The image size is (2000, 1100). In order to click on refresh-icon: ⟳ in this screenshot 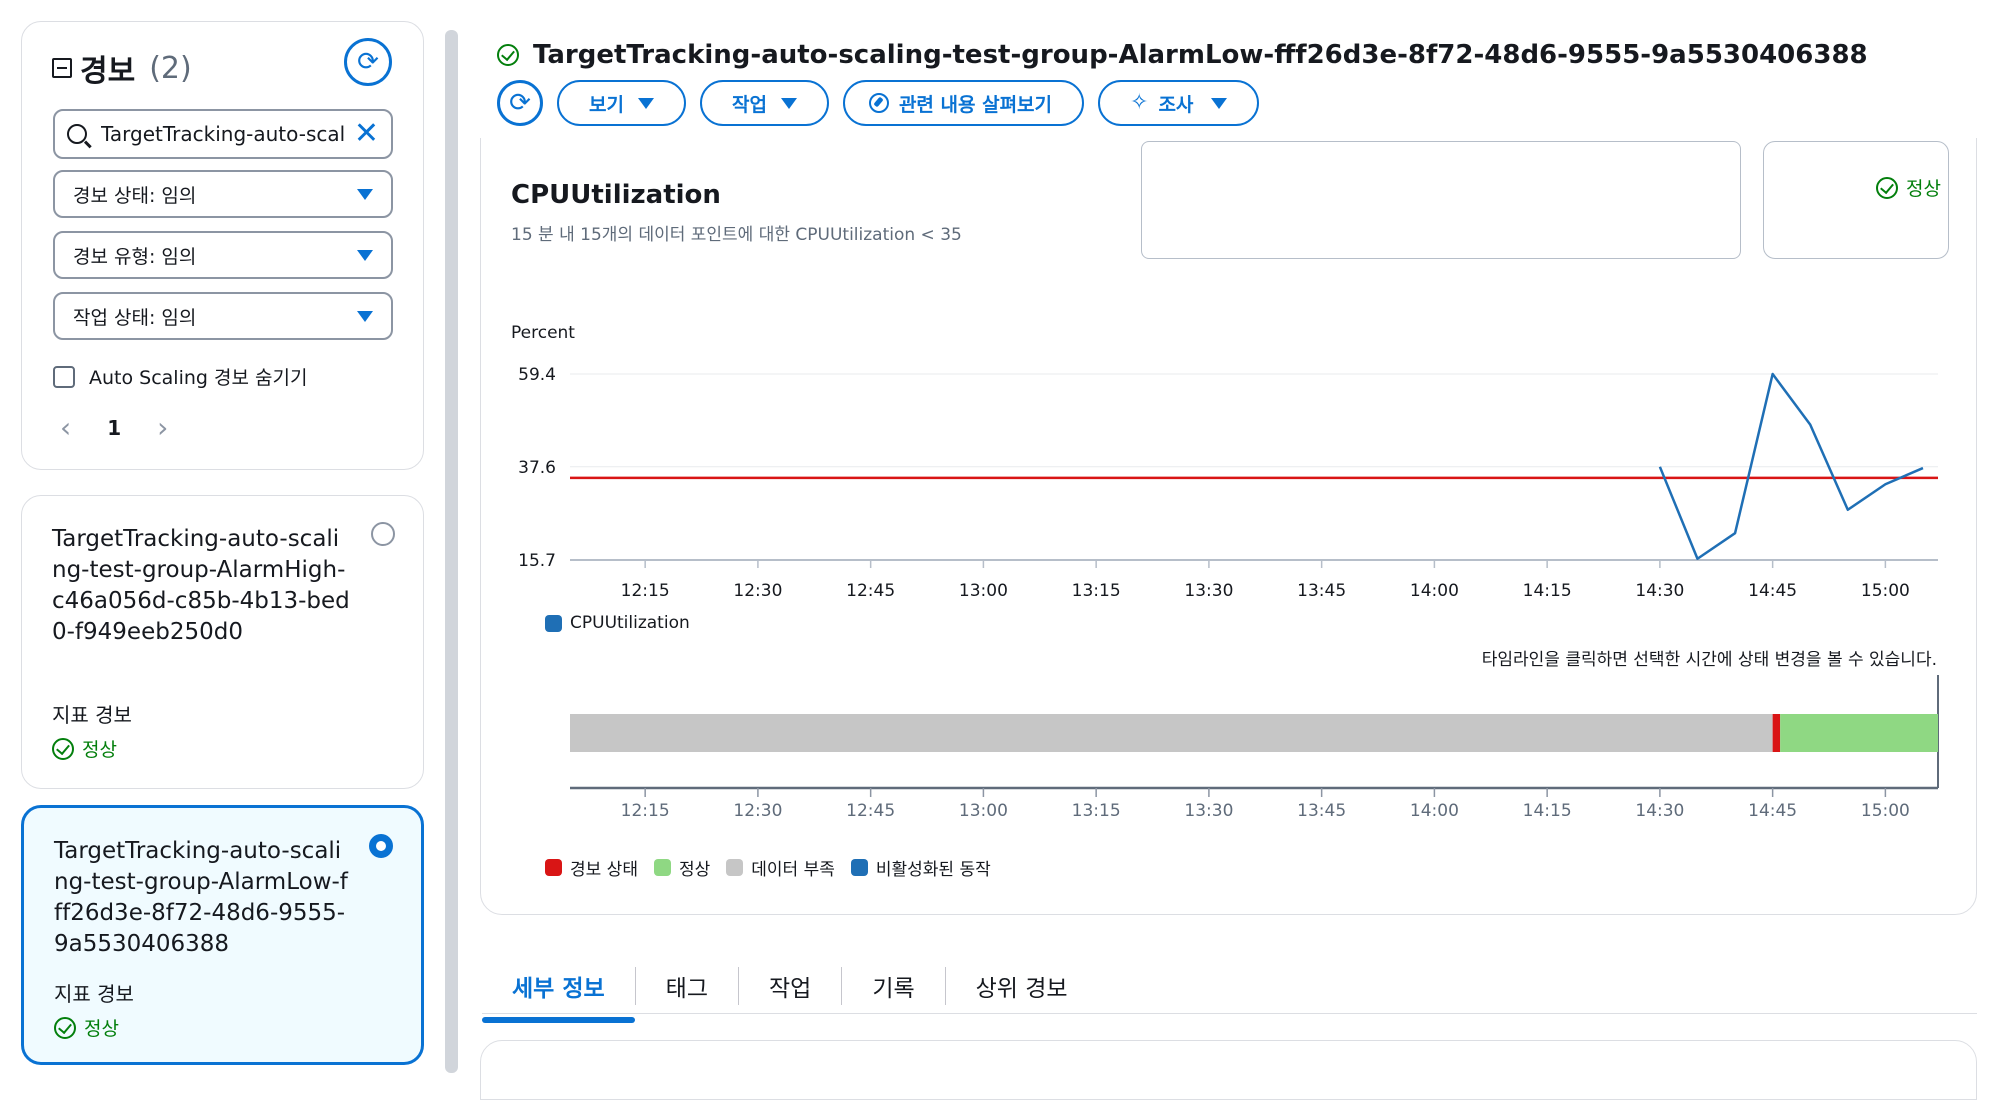, I will do `click(520, 103)`.